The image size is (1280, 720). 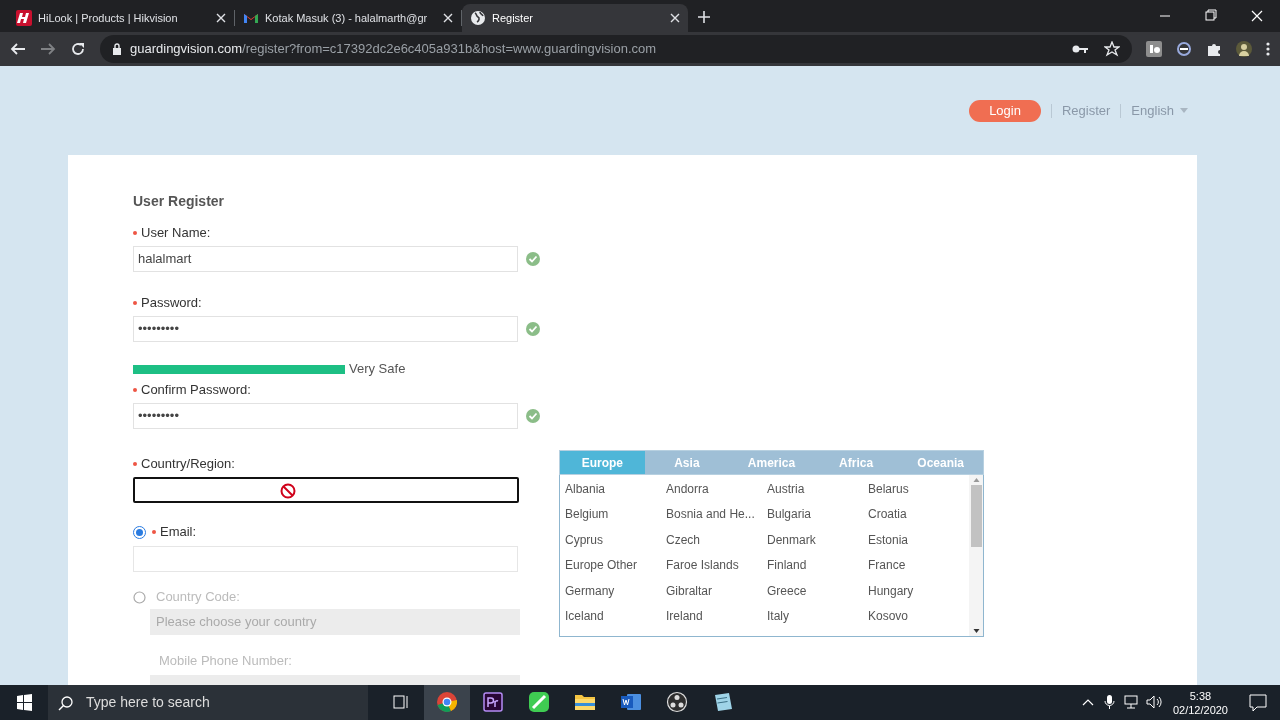 What do you see at coordinates (325, 259) in the screenshot?
I see `input-field: halalmart` at bounding box center [325, 259].